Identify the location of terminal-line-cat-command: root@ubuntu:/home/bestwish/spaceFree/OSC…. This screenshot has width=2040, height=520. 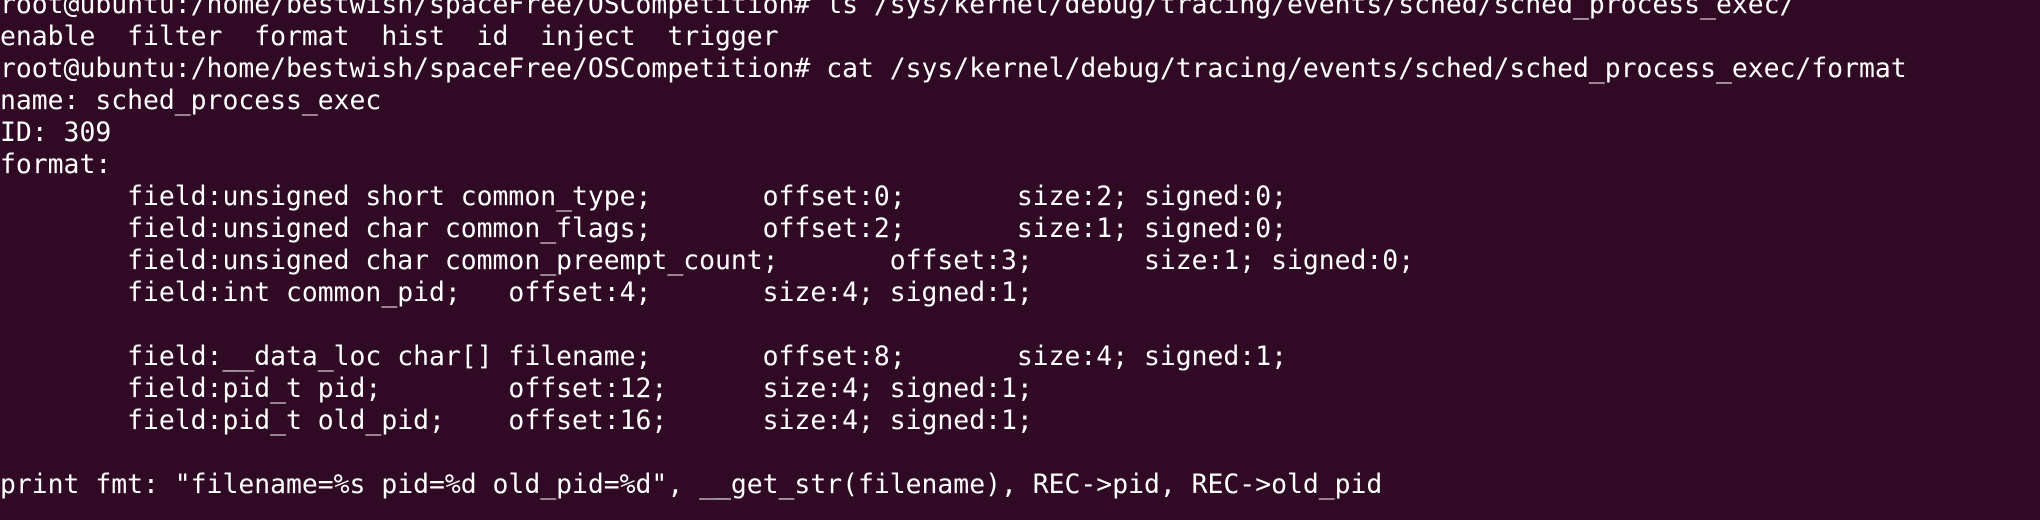
(953, 68).